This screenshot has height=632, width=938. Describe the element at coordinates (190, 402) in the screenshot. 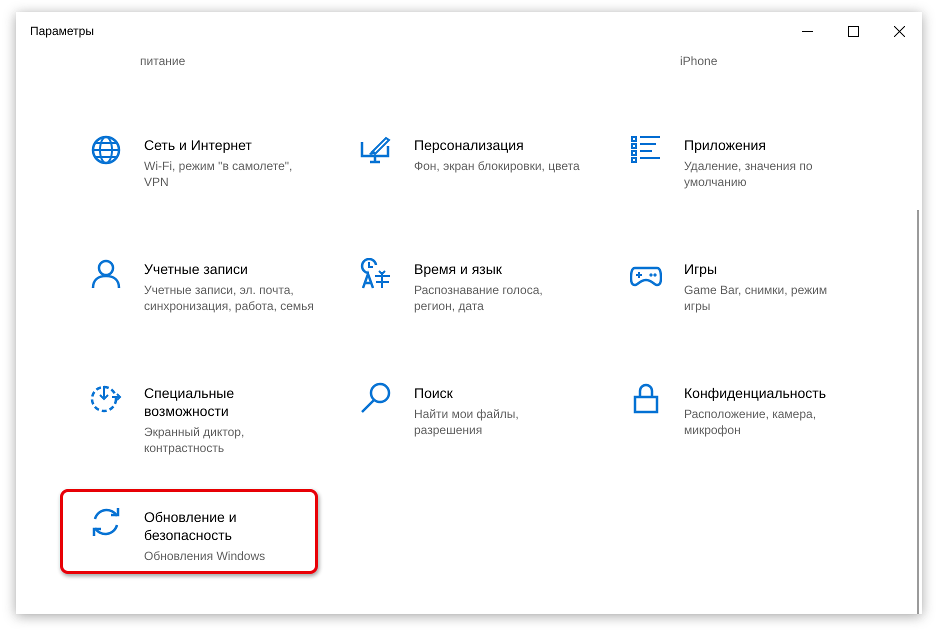

I see `category-title: Специальные возможности` at that location.